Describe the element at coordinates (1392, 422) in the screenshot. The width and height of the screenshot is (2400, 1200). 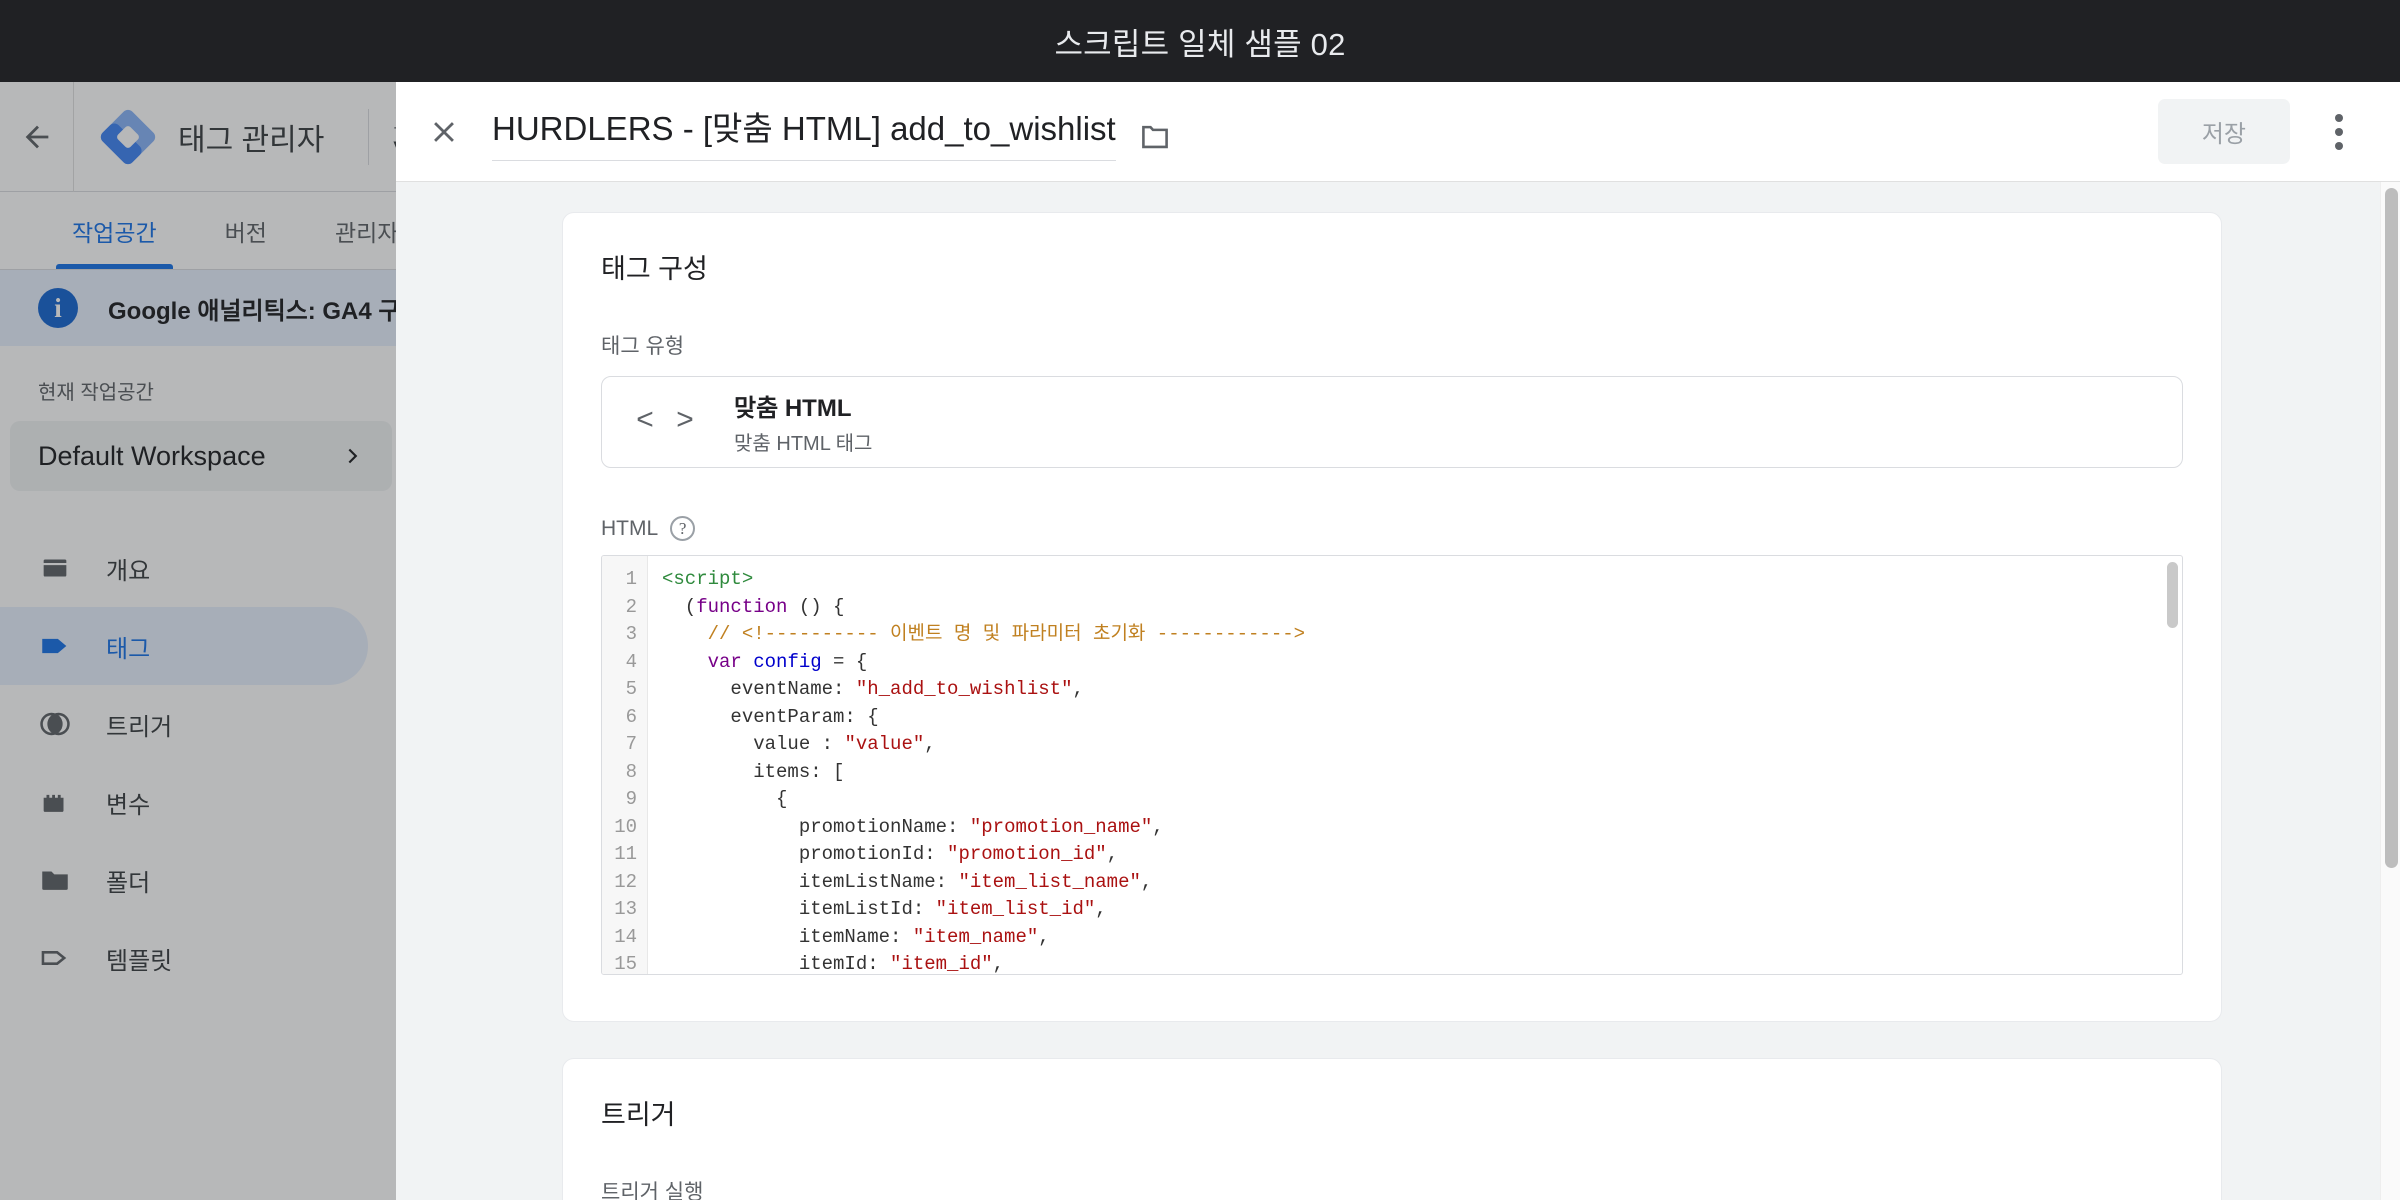
I see `tag-type-selector: < > 맞춤 HTML 맞춤 HTML 태그` at that location.